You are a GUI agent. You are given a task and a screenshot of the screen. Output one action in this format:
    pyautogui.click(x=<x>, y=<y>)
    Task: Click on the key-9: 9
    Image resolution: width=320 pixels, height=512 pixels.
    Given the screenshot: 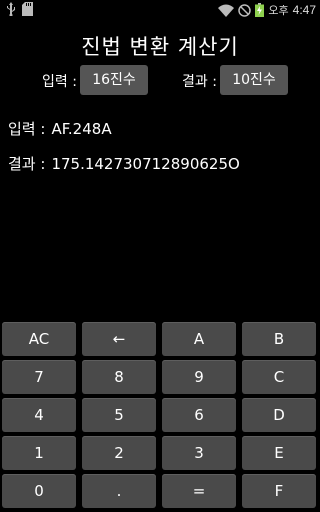 What is the action you would take?
    pyautogui.click(x=199, y=377)
    